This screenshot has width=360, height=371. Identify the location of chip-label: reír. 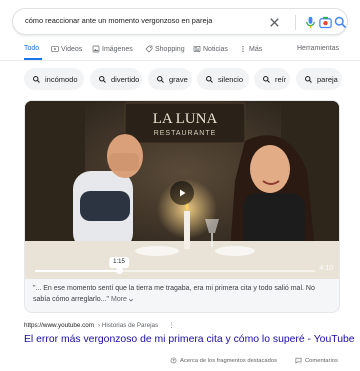
(281, 79).